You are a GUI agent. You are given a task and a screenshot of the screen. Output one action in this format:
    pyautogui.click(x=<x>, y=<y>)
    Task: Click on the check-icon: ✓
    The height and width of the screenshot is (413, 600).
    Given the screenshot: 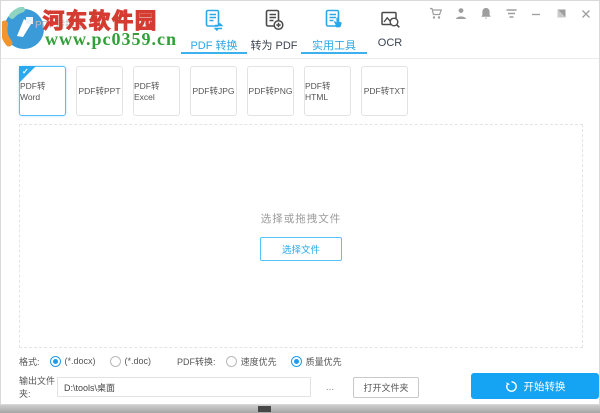 What is the action you would take?
    pyautogui.click(x=25, y=71)
    